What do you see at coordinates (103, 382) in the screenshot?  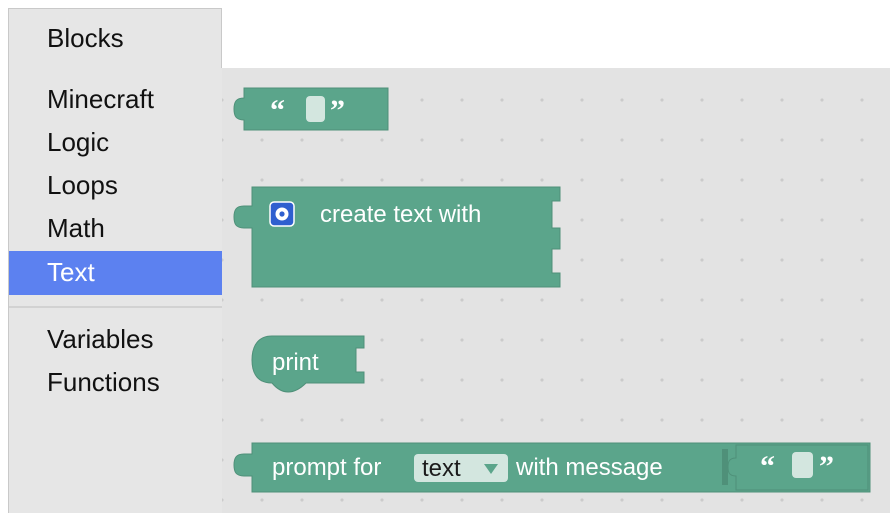 I see `category-label: Functions` at bounding box center [103, 382].